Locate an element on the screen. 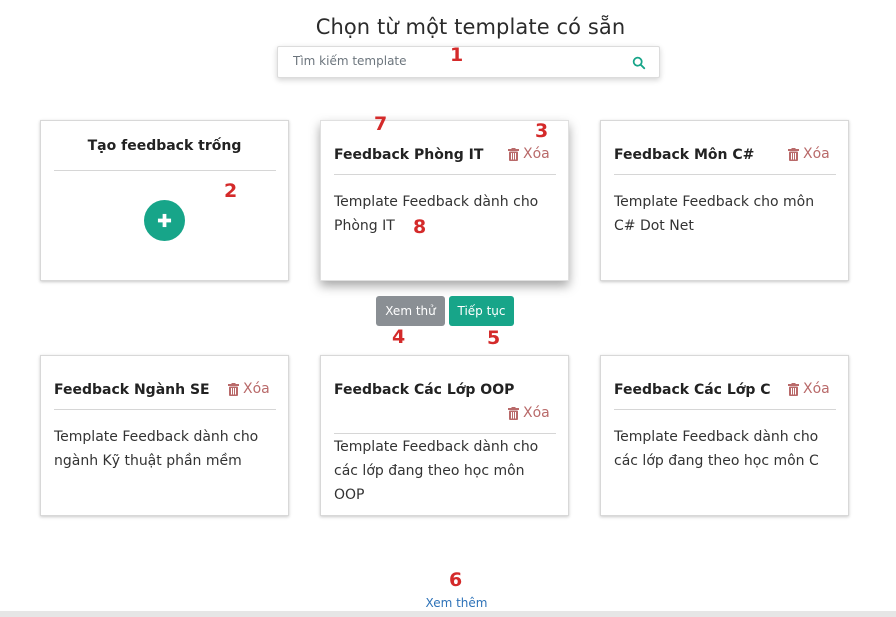  search-box is located at coordinates (468, 62).